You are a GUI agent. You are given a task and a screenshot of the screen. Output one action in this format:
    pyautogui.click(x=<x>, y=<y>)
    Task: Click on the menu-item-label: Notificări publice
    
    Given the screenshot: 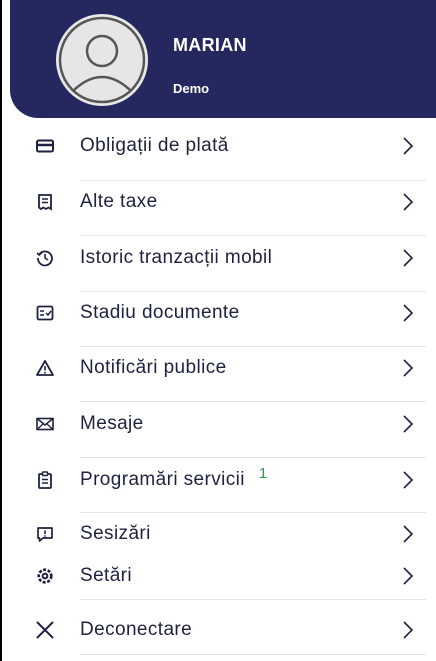 What is the action you would take?
    pyautogui.click(x=153, y=367)
    